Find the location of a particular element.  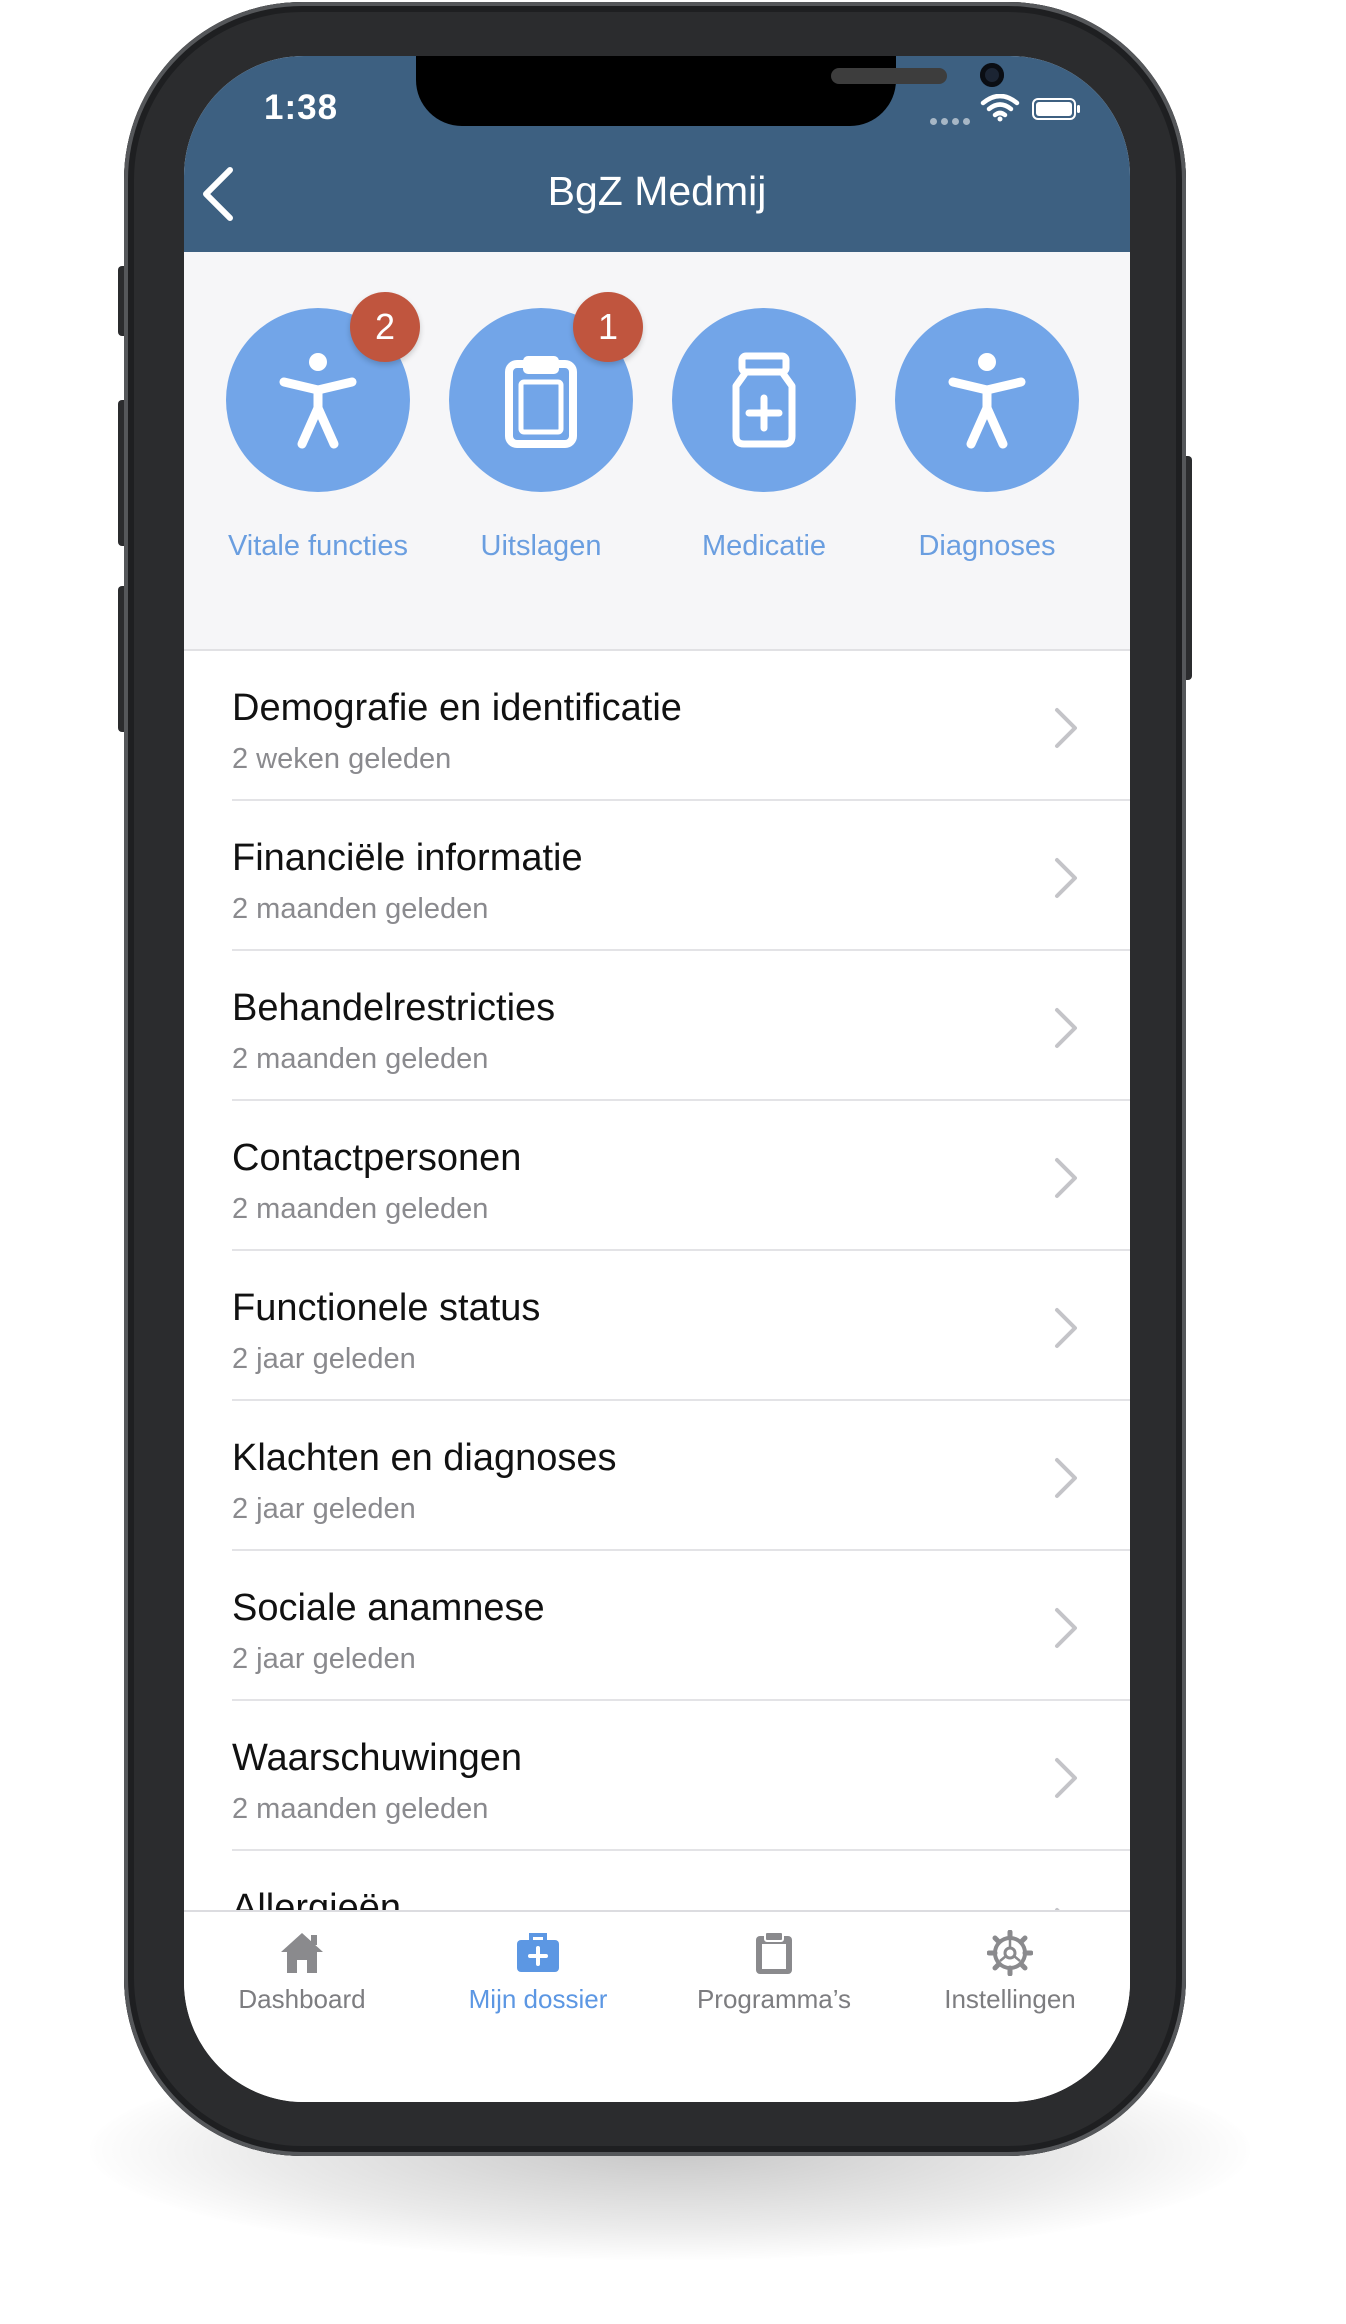

list-item: Contactpersonen 2 maanden geleden is located at coordinates (657, 1176).